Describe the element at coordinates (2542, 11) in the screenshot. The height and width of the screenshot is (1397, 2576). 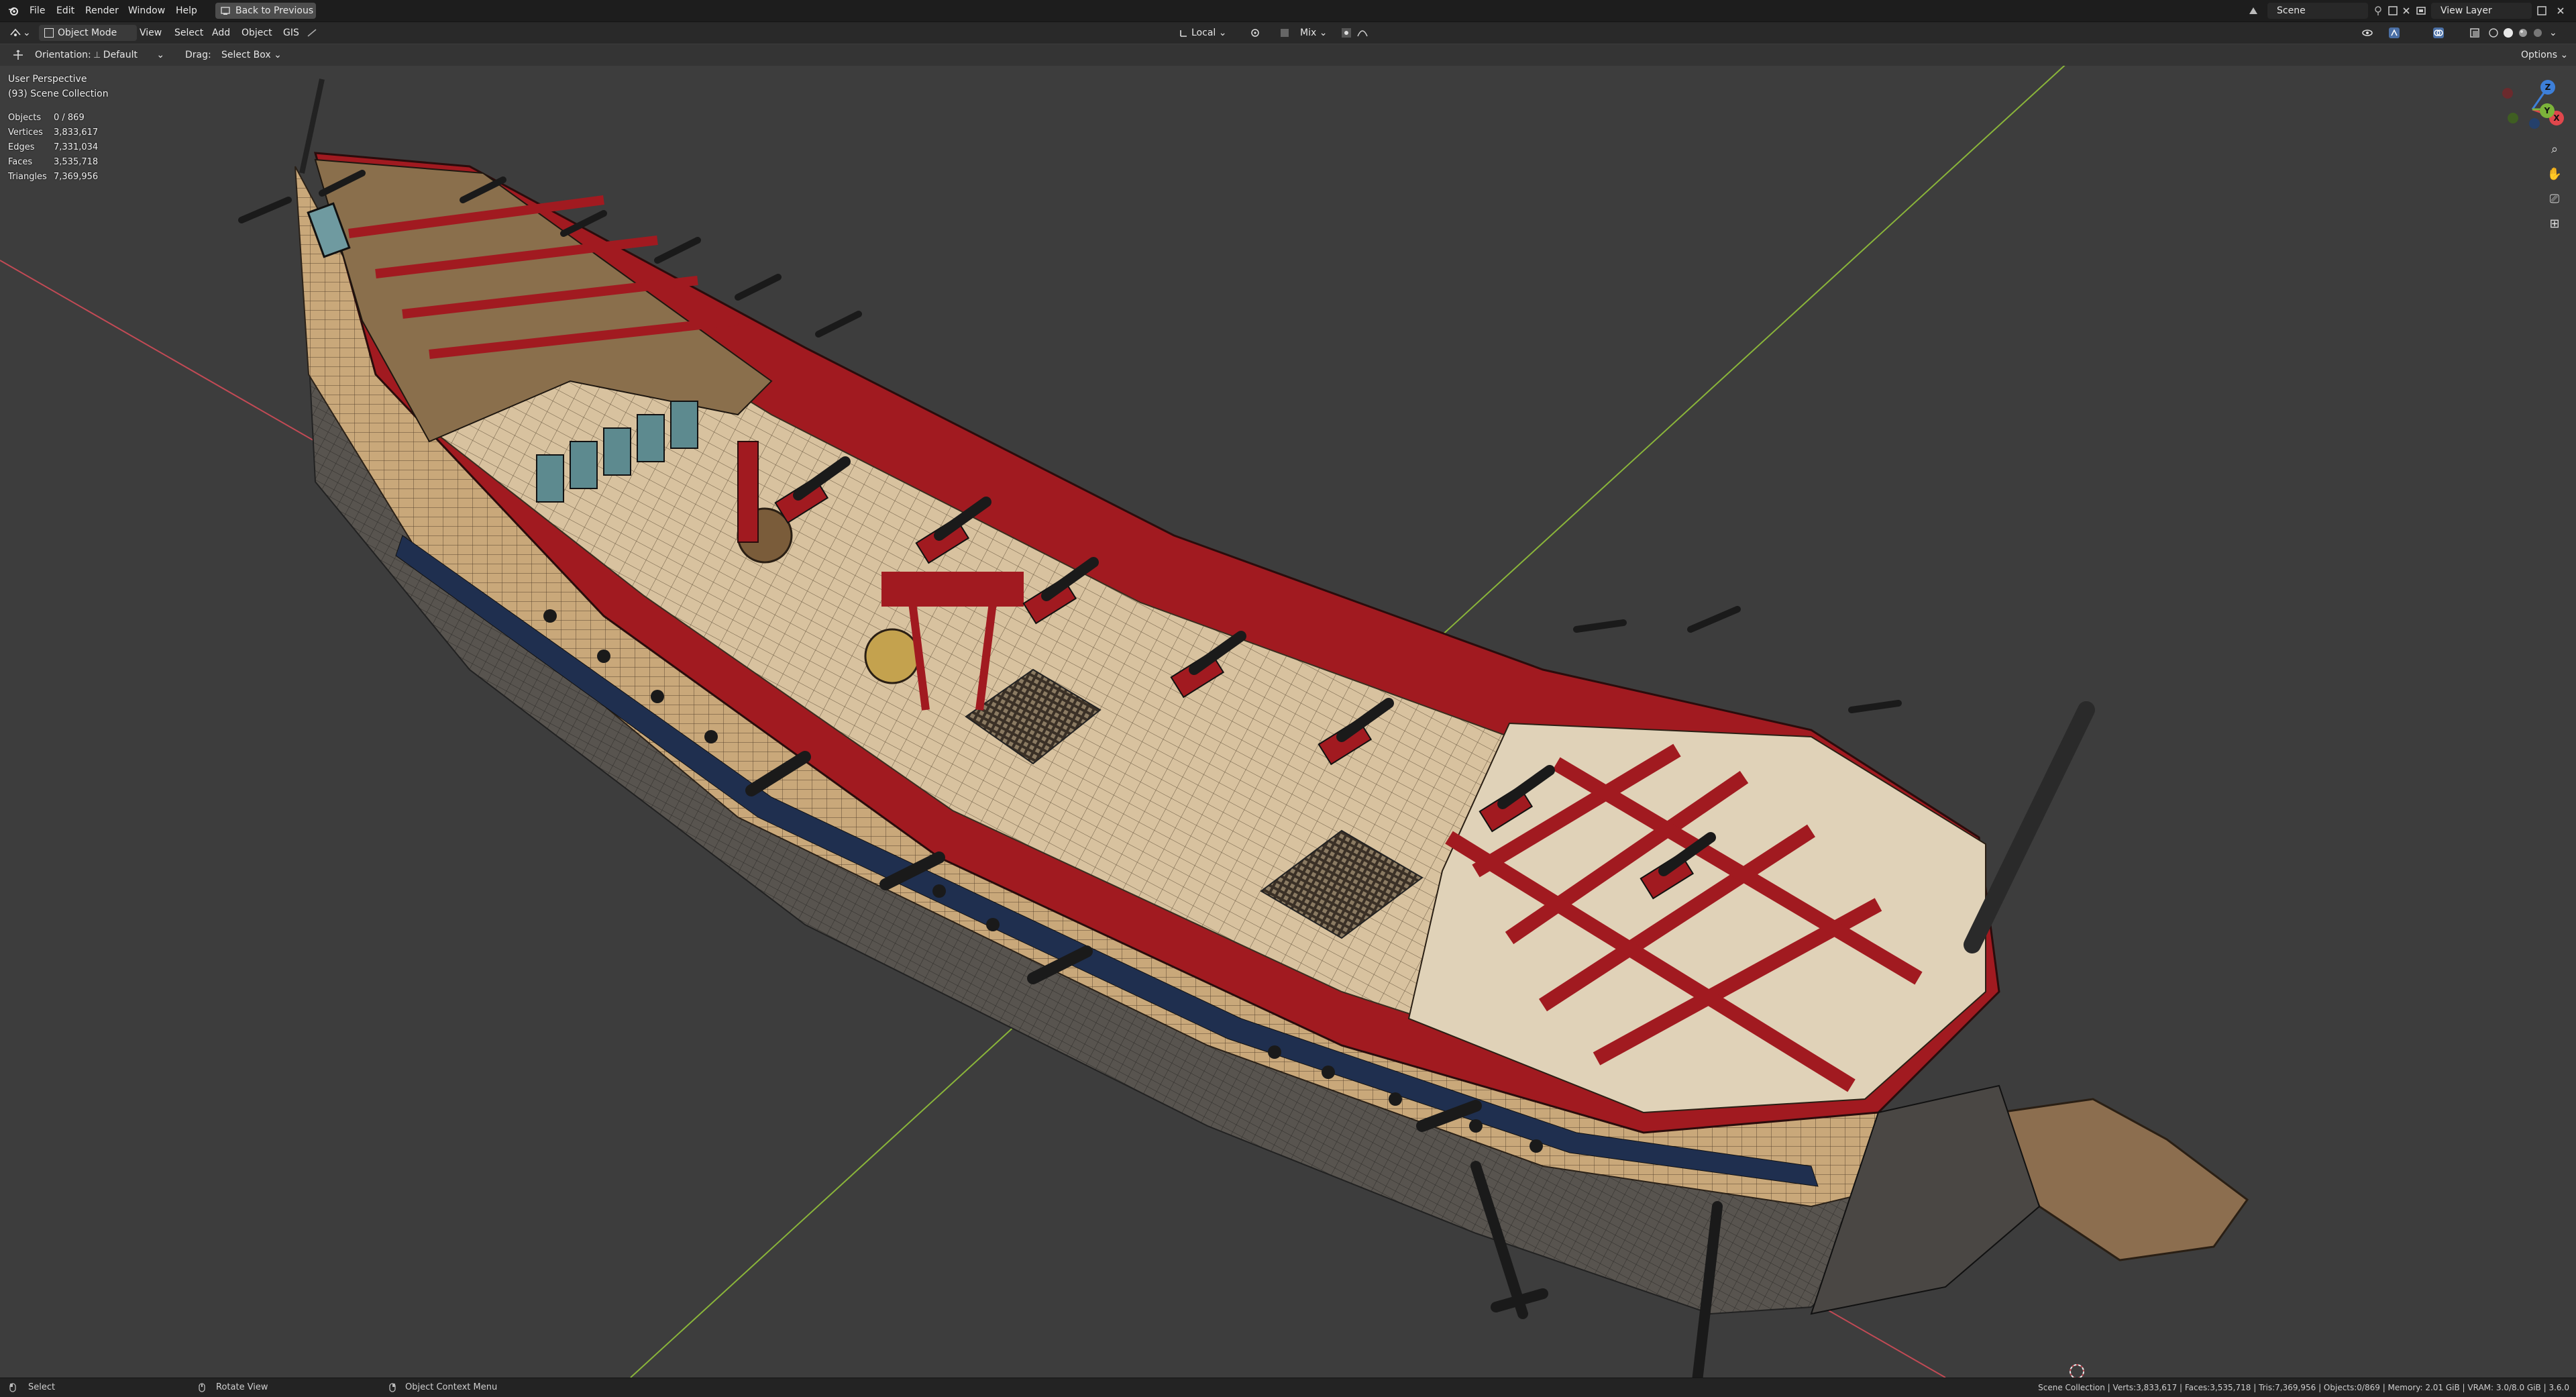
I see `new-view-layer-icon` at that location.